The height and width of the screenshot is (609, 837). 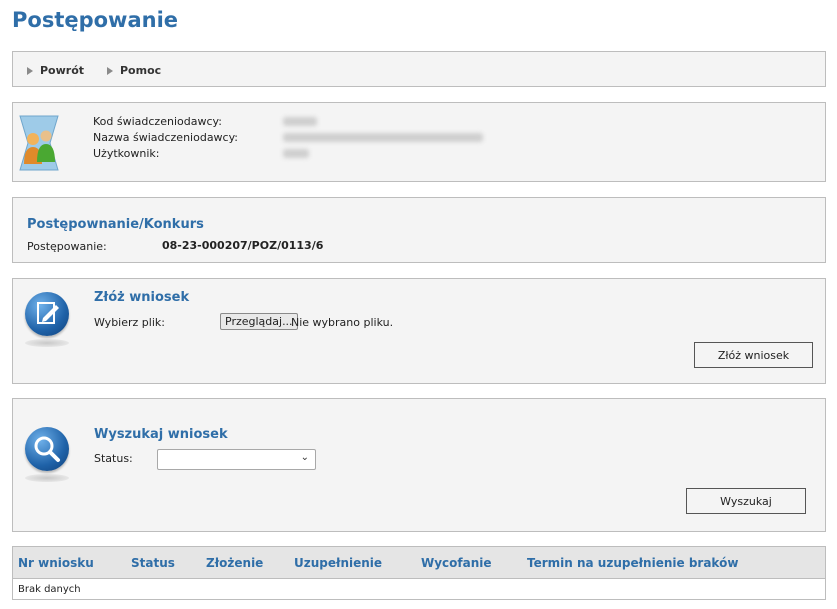 What do you see at coordinates (39, 143) in the screenshot?
I see `users-icon` at bounding box center [39, 143].